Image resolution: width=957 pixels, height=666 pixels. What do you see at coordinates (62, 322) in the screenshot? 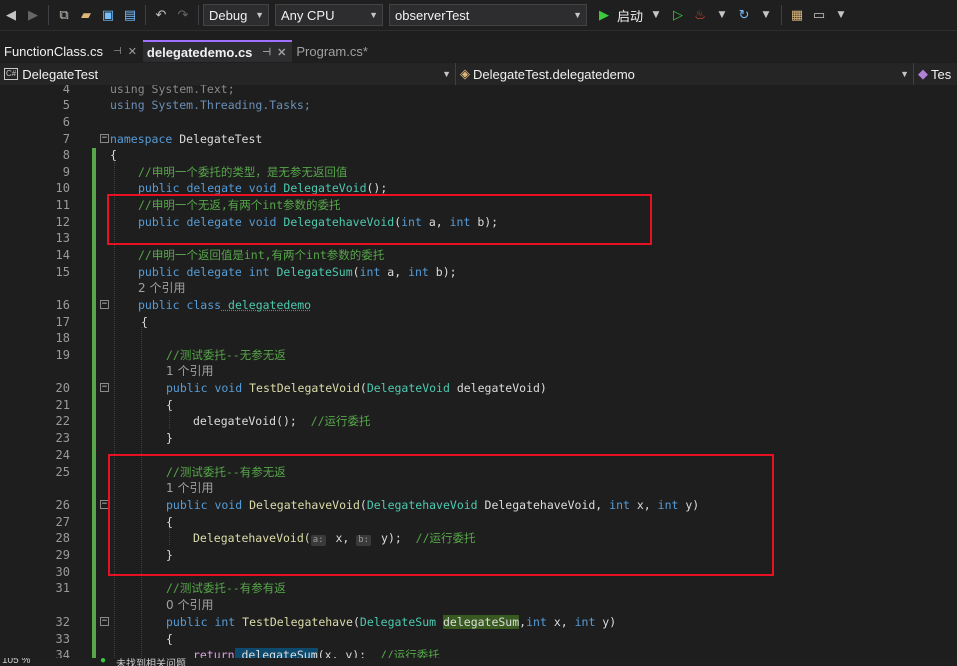
I see `line-number: 17` at bounding box center [62, 322].